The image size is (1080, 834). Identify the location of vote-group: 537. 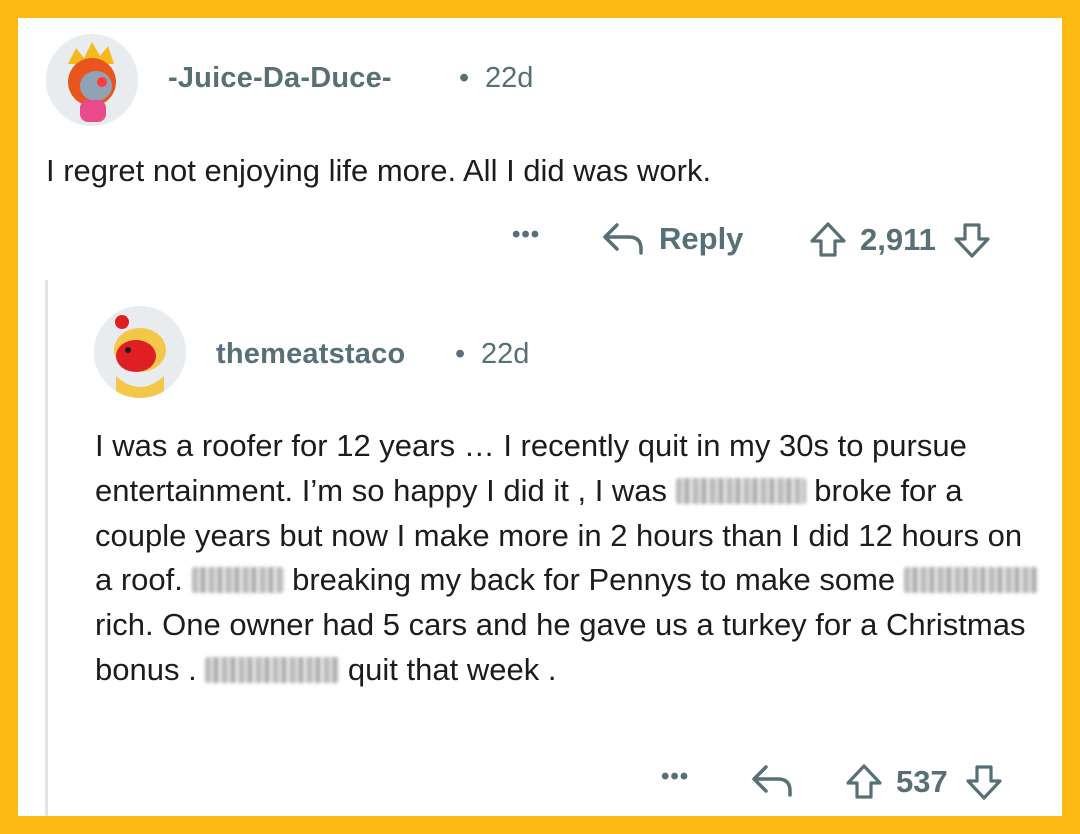
(924, 782).